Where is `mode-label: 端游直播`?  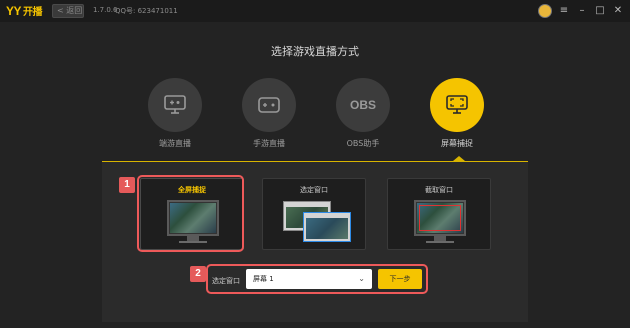 mode-label: 端游直播 is located at coordinates (175, 143).